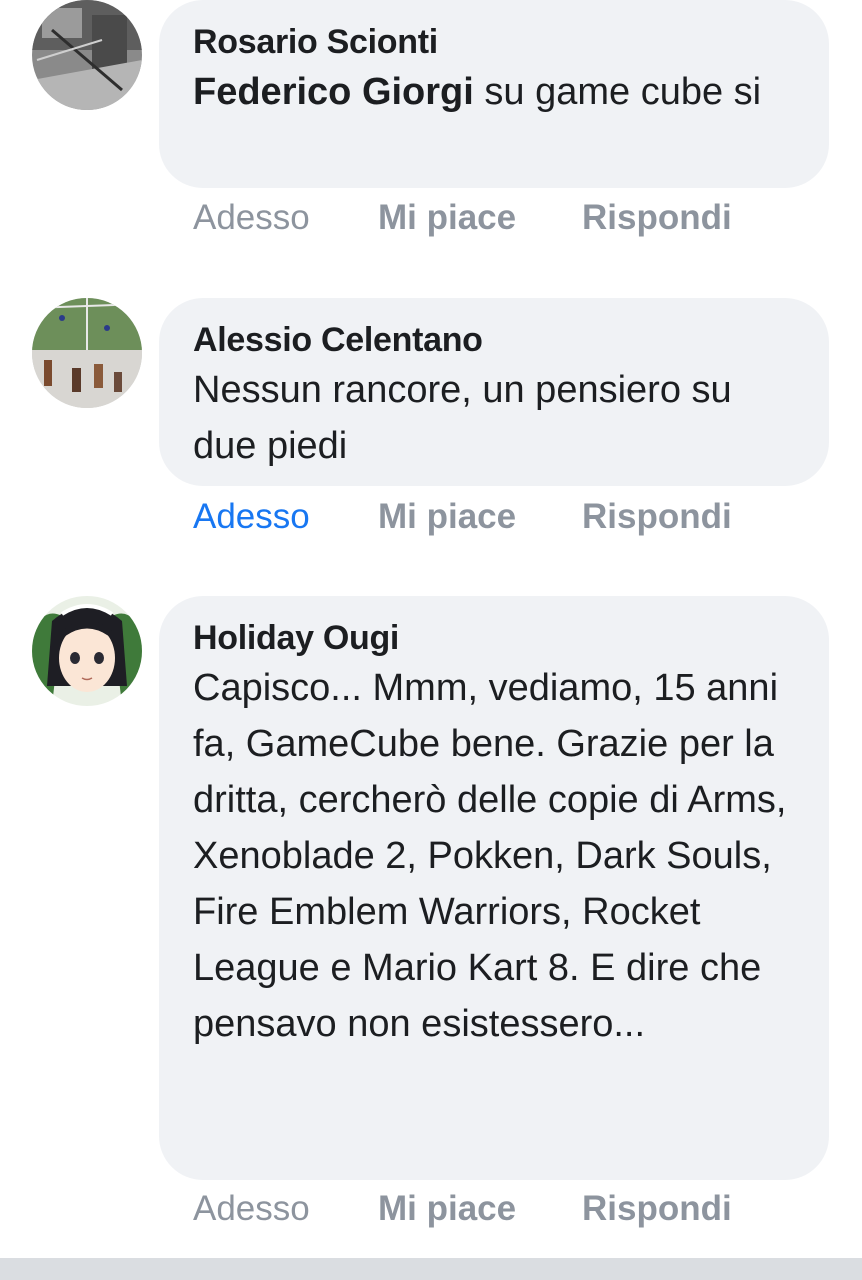  I want to click on grayscale-photo-avatar-icon, so click(87, 55).